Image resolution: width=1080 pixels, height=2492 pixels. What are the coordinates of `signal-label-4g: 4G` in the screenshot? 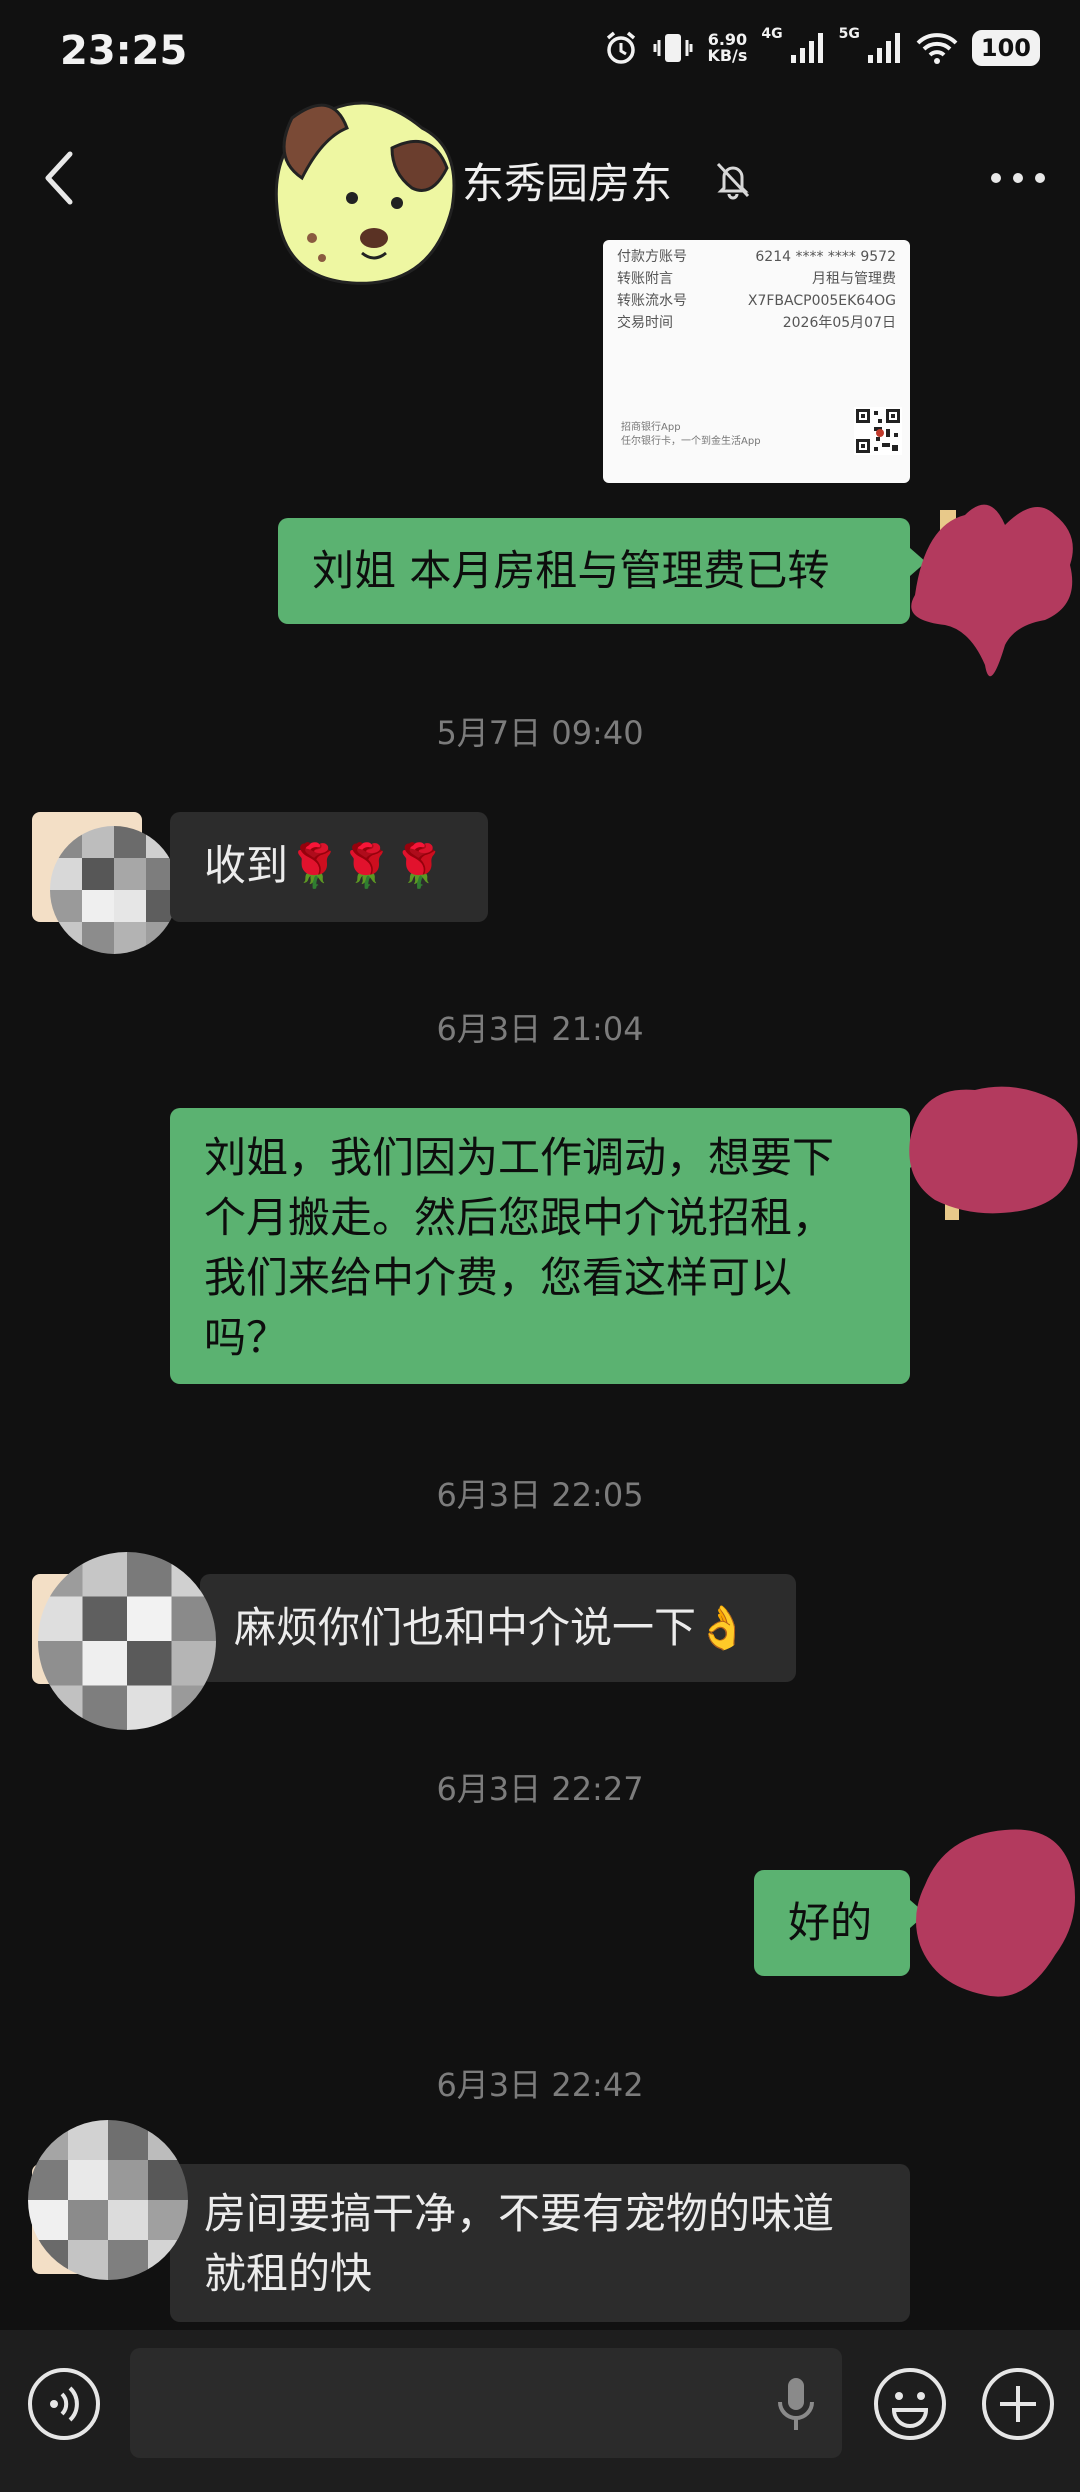 It's located at (772, 34).